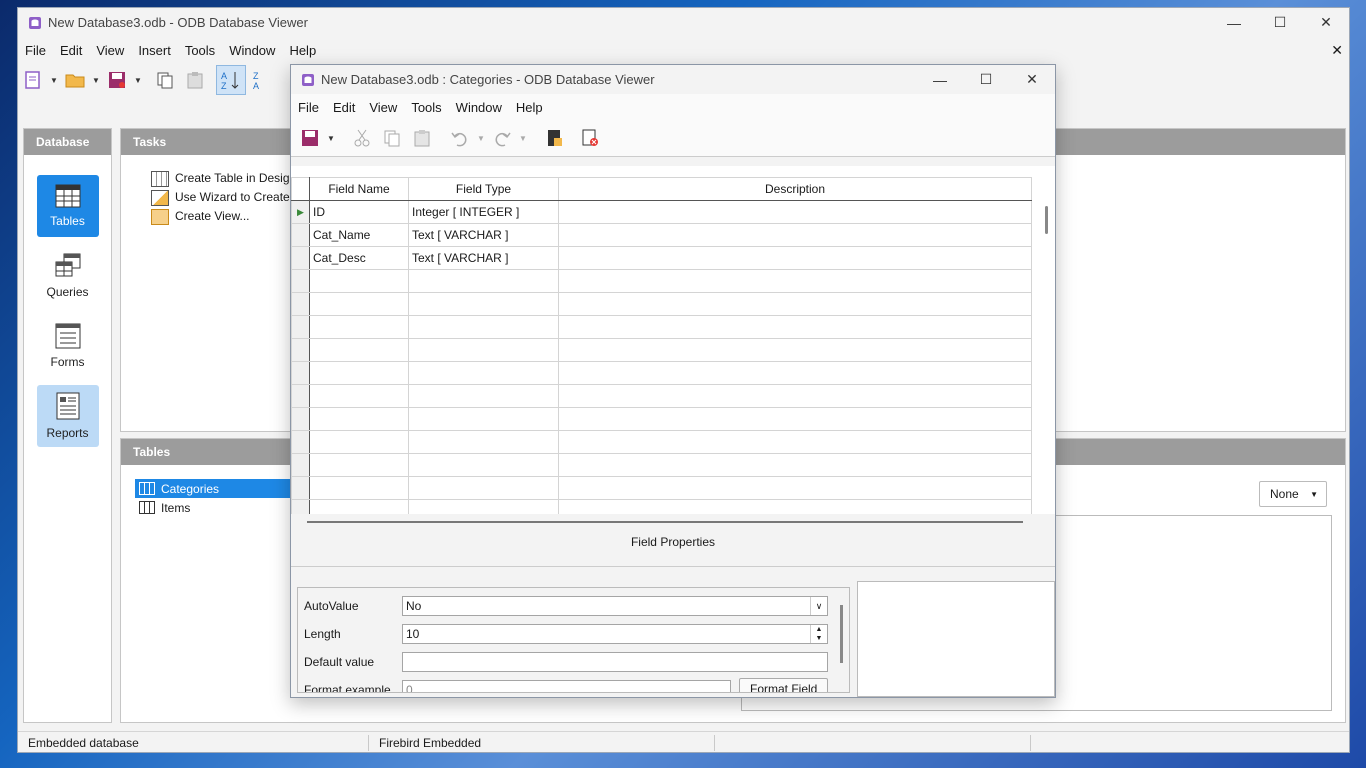 The image size is (1366, 768). I want to click on sidebar-item-reports: Reports, so click(67, 416).